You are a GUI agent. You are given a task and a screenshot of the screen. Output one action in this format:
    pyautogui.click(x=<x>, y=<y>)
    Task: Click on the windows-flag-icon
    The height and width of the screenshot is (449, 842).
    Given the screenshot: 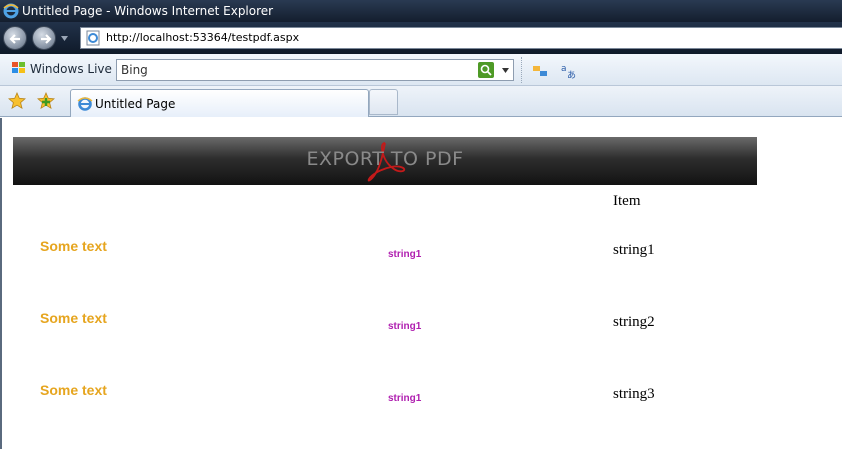 What is the action you would take?
    pyautogui.click(x=18, y=67)
    